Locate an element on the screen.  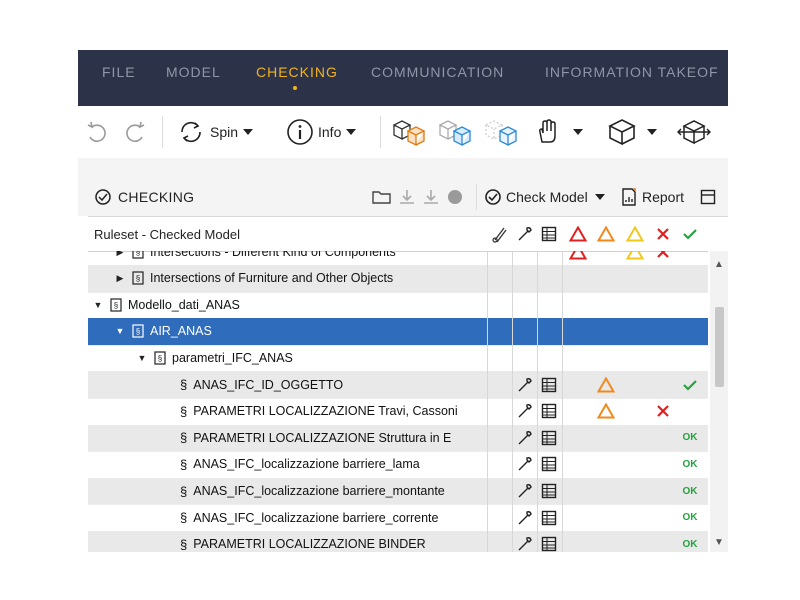
minor-issues-header is located at coordinates (635, 234).